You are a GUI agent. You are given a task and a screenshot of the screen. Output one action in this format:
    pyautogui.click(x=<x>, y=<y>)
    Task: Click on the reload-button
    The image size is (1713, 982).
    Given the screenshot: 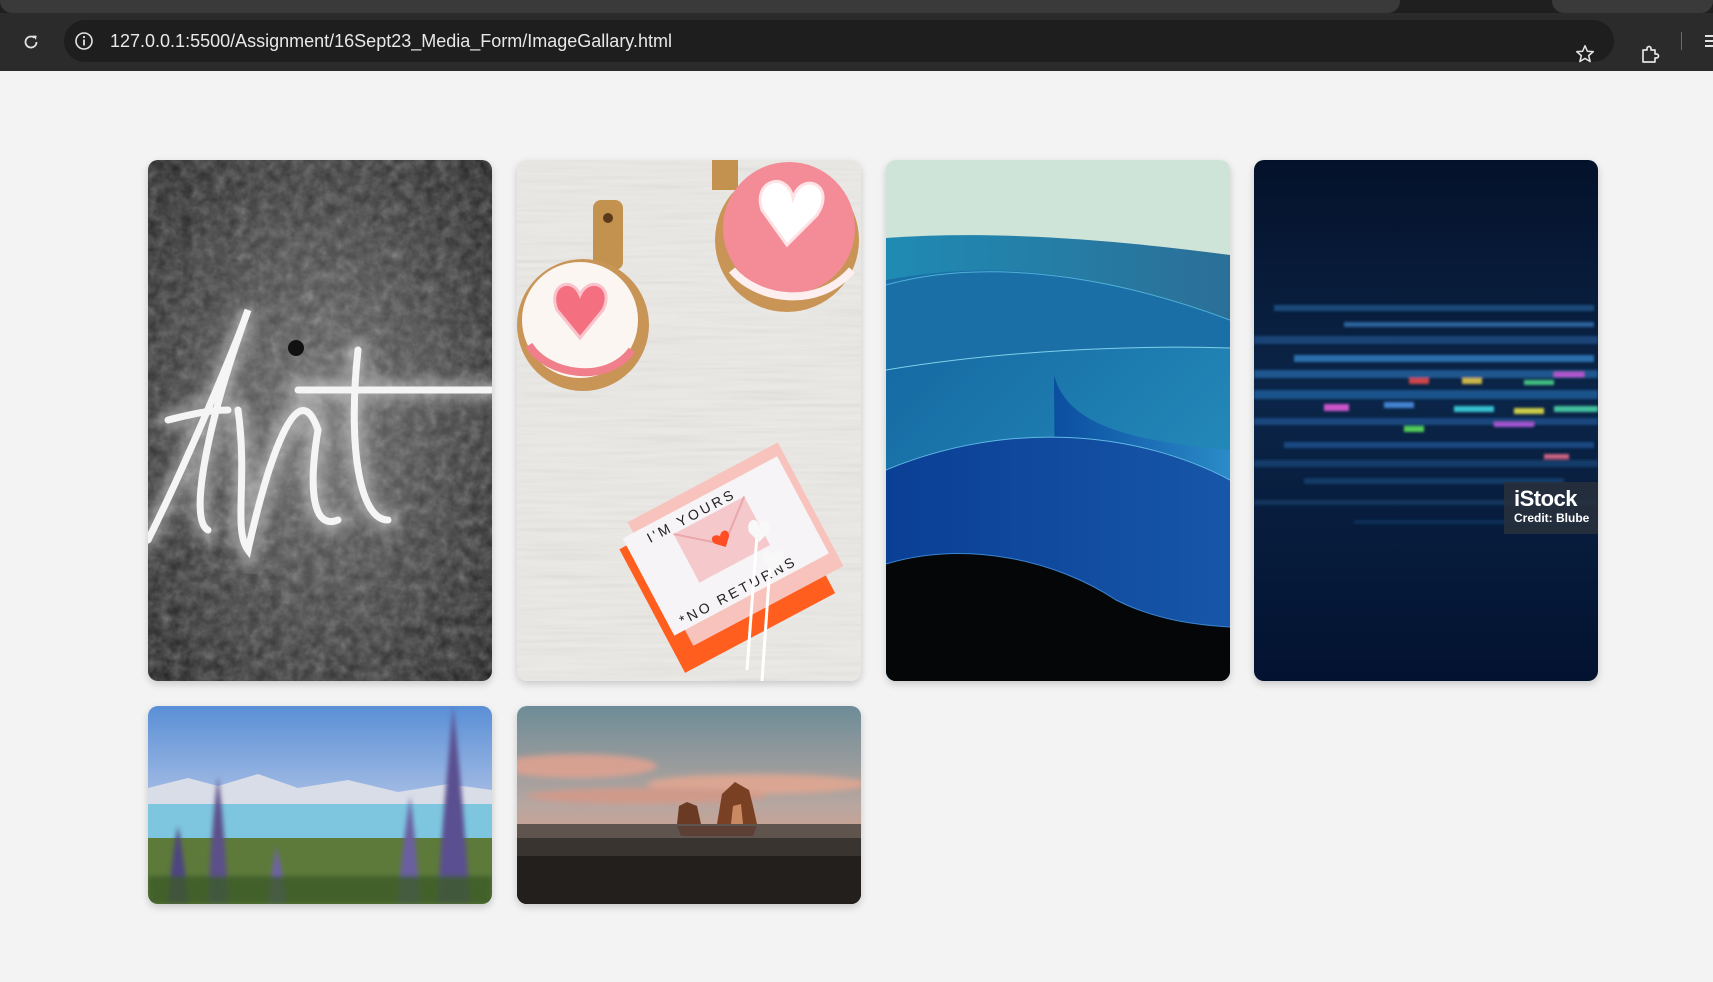 What is the action you would take?
    pyautogui.click(x=31, y=42)
    